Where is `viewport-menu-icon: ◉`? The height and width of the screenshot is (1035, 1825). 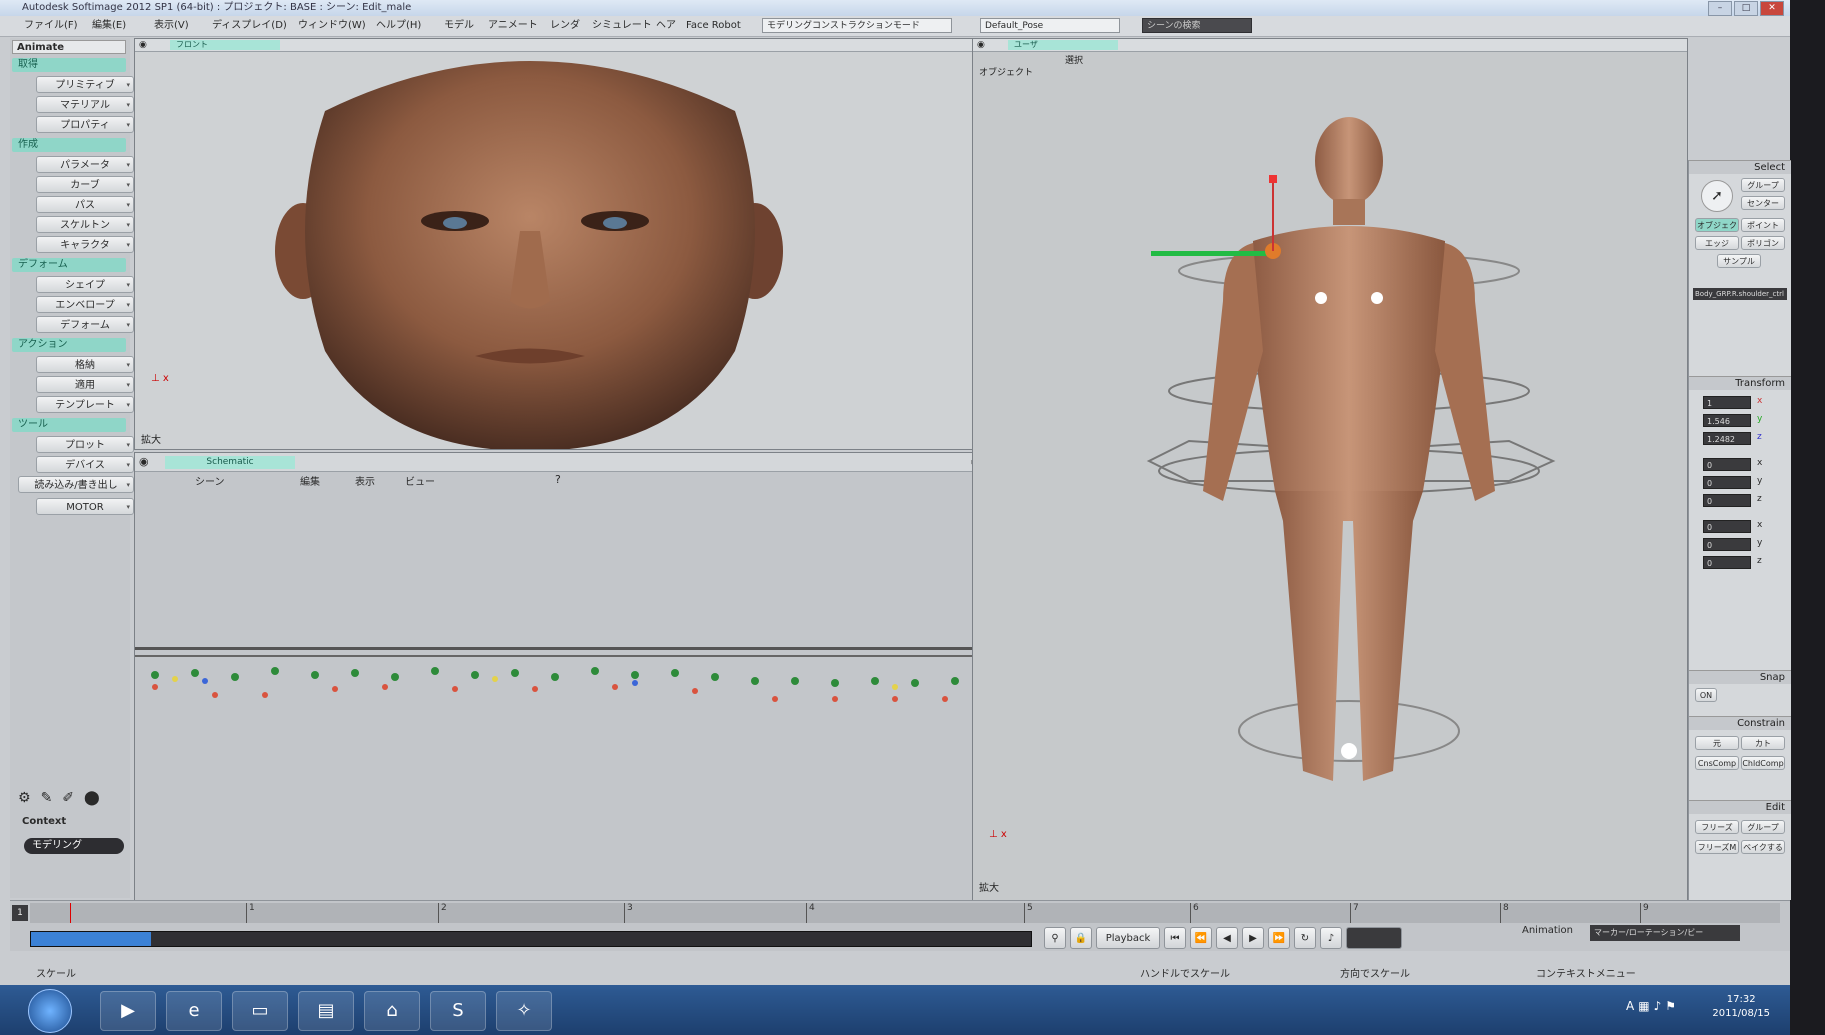 viewport-menu-icon: ◉ is located at coordinates (981, 45).